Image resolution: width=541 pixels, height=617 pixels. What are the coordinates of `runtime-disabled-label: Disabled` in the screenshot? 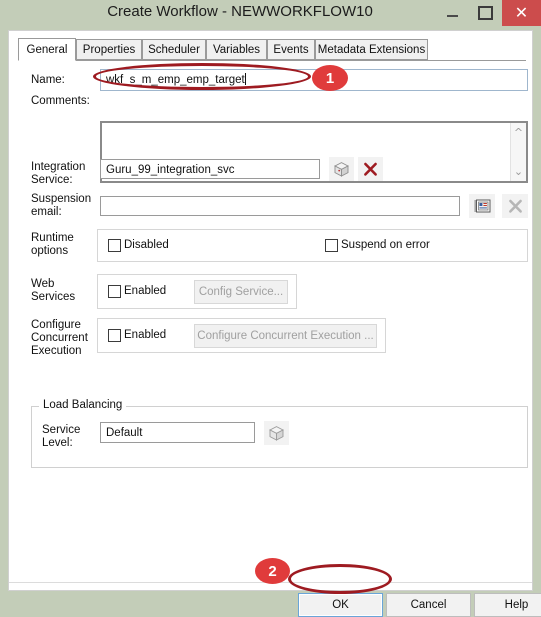 It's located at (146, 245).